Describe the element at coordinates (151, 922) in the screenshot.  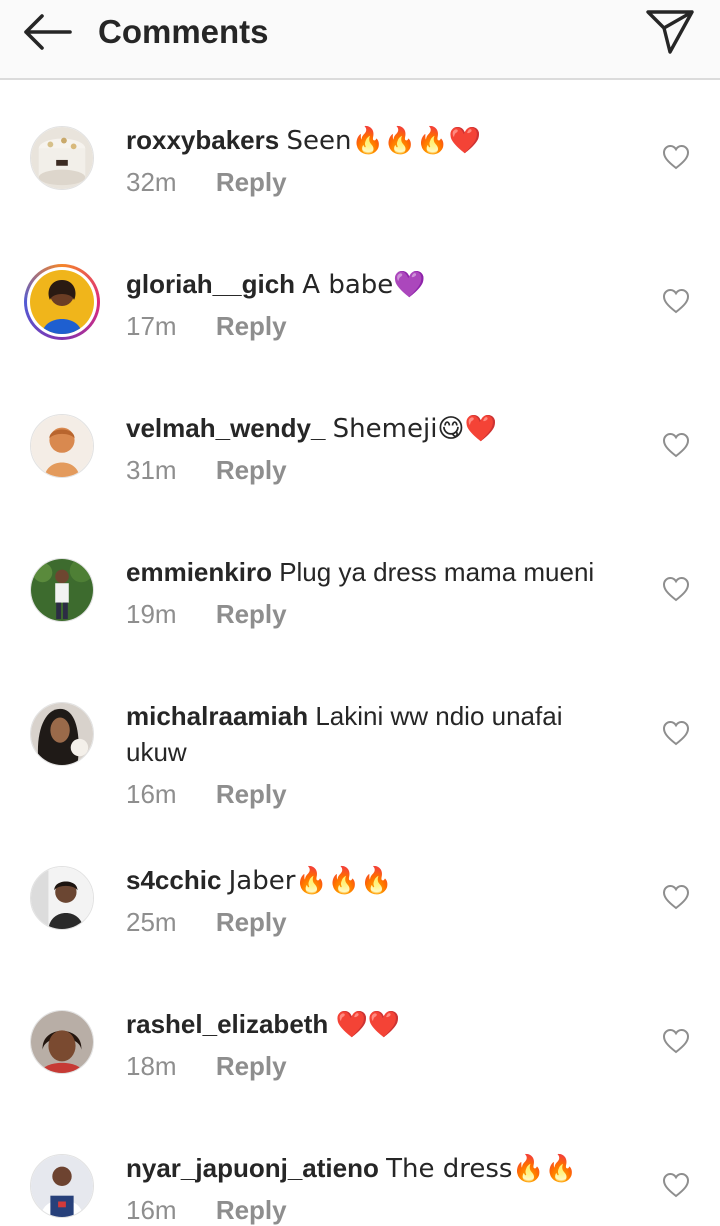
I see `comment-time: 25m` at that location.